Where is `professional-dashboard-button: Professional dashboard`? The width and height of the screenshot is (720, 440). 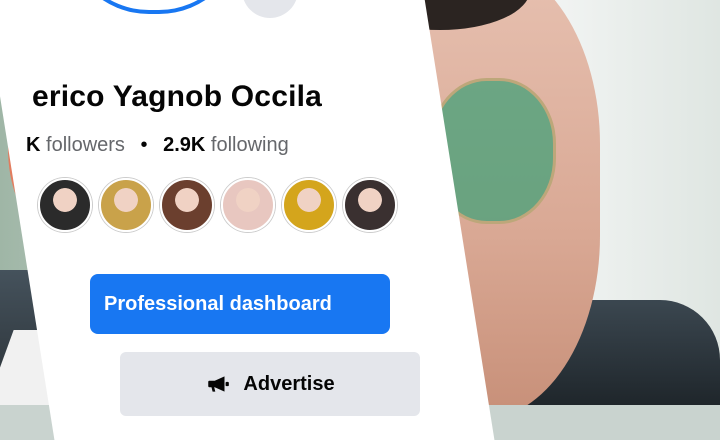
professional-dashboard-button: Professional dashboard is located at coordinates (240, 304).